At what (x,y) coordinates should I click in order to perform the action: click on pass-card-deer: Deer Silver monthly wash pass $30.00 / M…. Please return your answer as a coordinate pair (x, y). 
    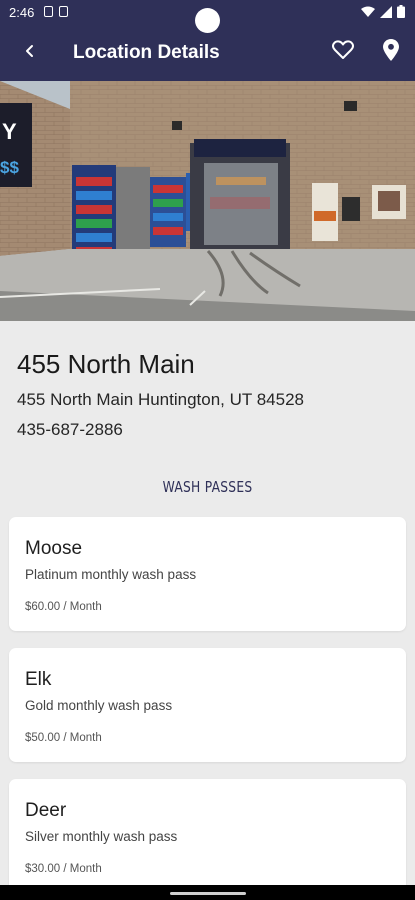
    Looking at the image, I should click on (207, 836).